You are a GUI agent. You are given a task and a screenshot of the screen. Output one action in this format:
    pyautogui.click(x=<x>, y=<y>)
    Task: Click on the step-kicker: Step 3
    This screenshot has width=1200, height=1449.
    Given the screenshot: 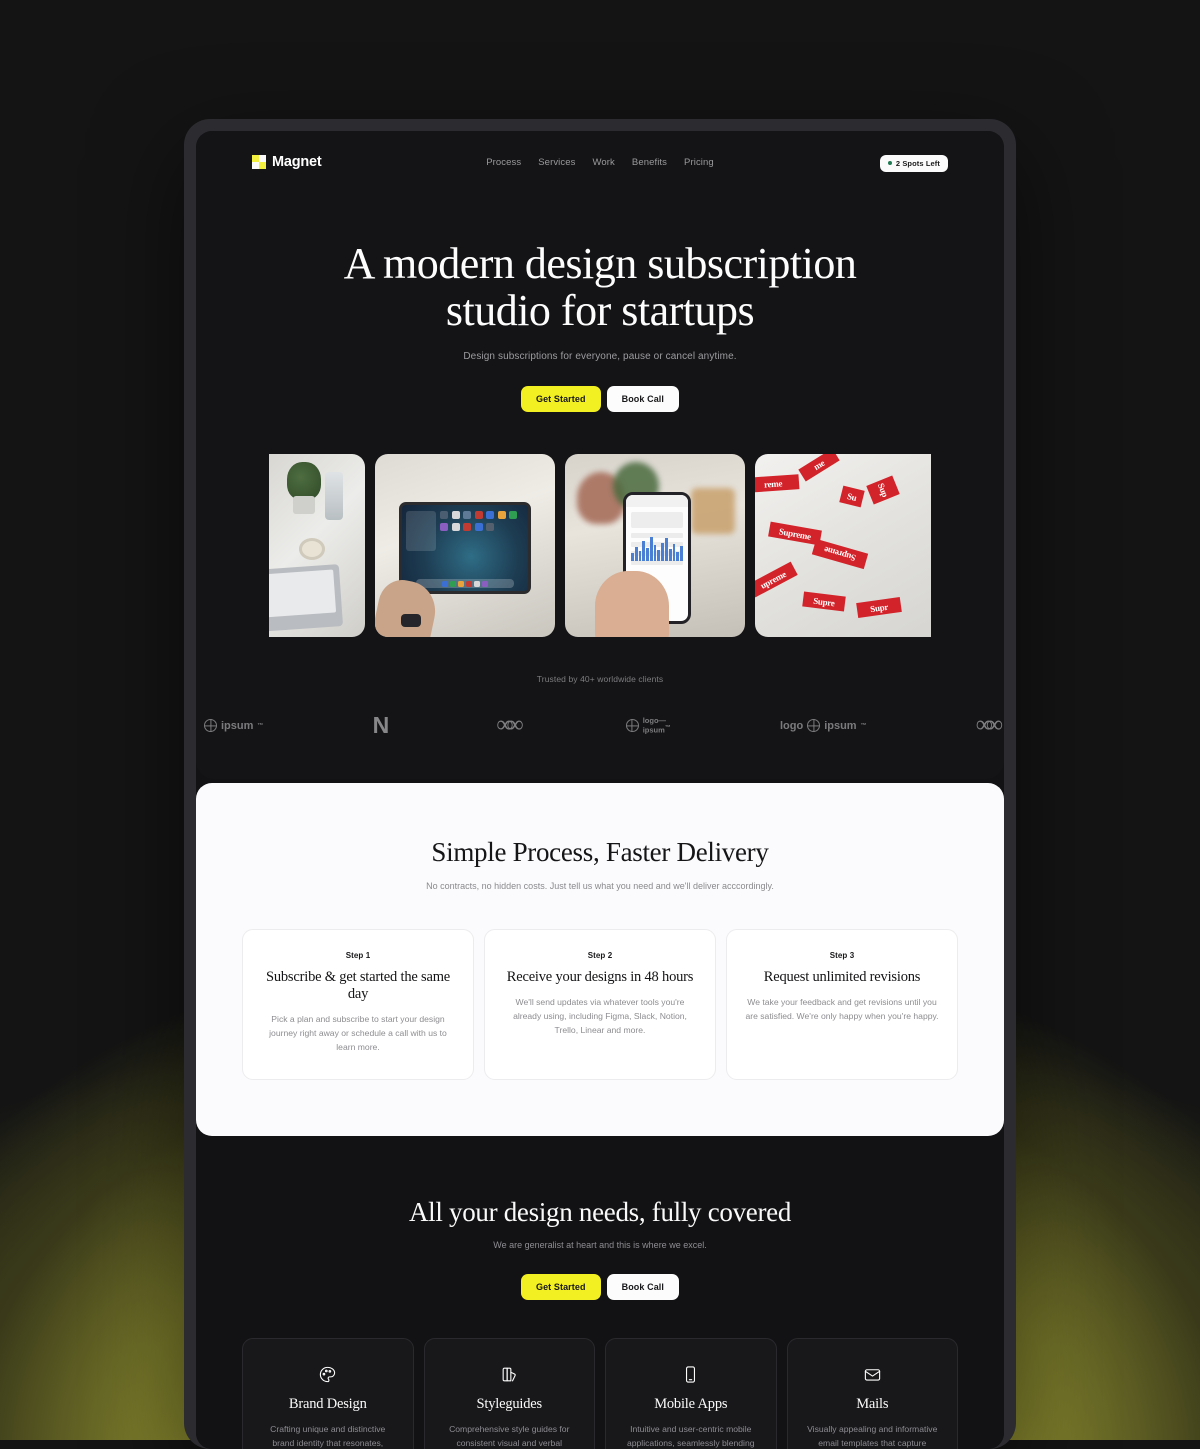 What is the action you would take?
    pyautogui.click(x=842, y=956)
    